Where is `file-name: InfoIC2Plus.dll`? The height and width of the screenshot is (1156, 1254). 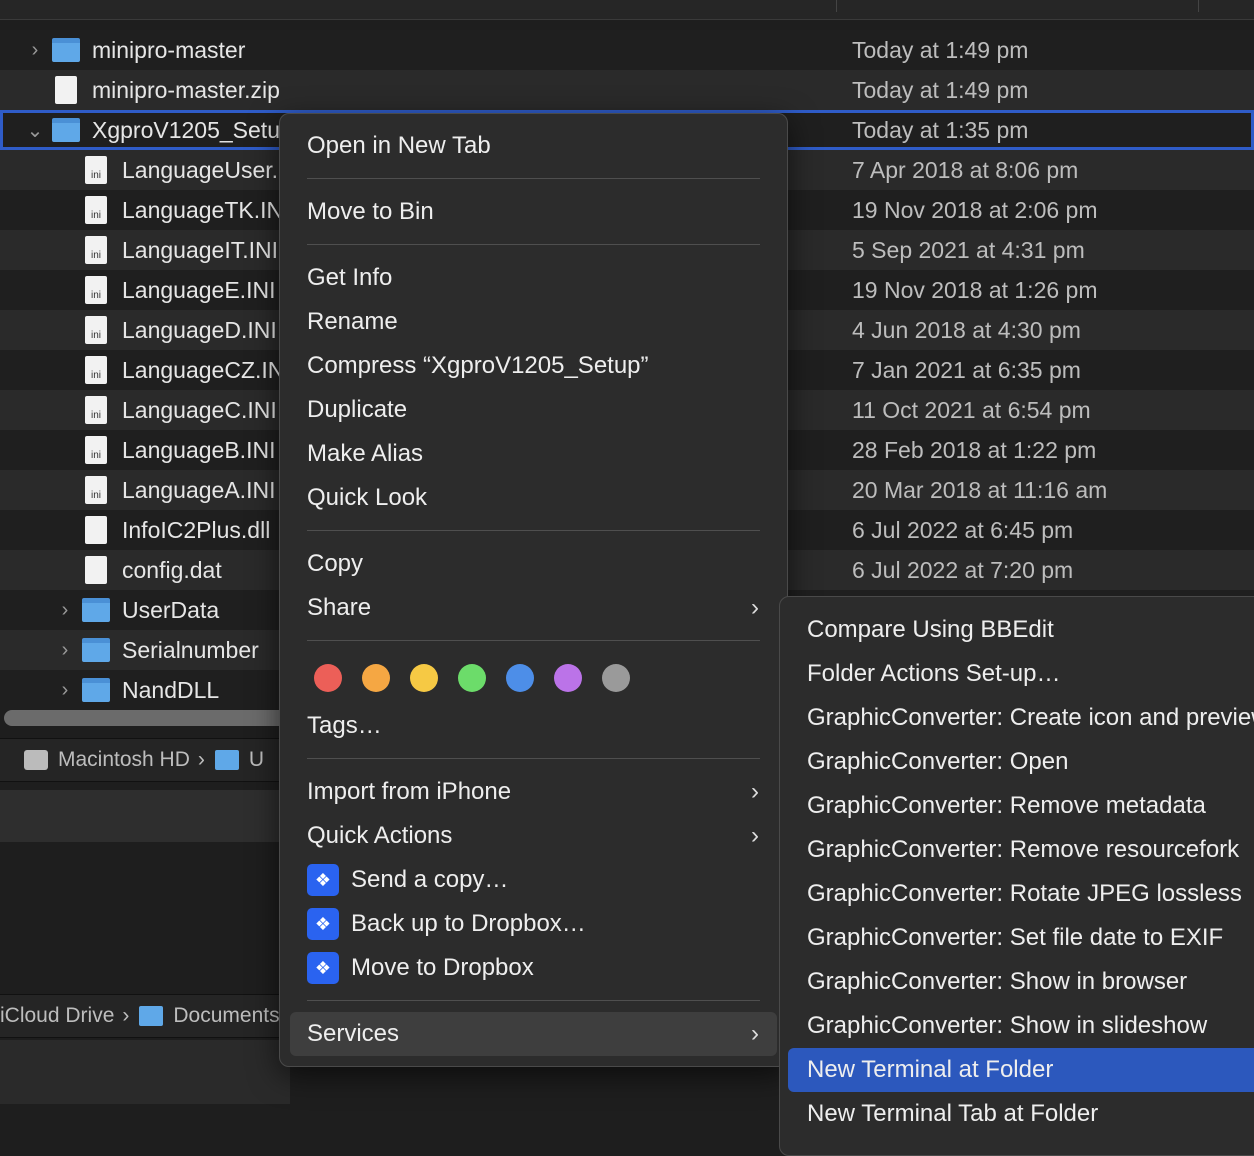 file-name: InfoIC2Plus.dll is located at coordinates (196, 529).